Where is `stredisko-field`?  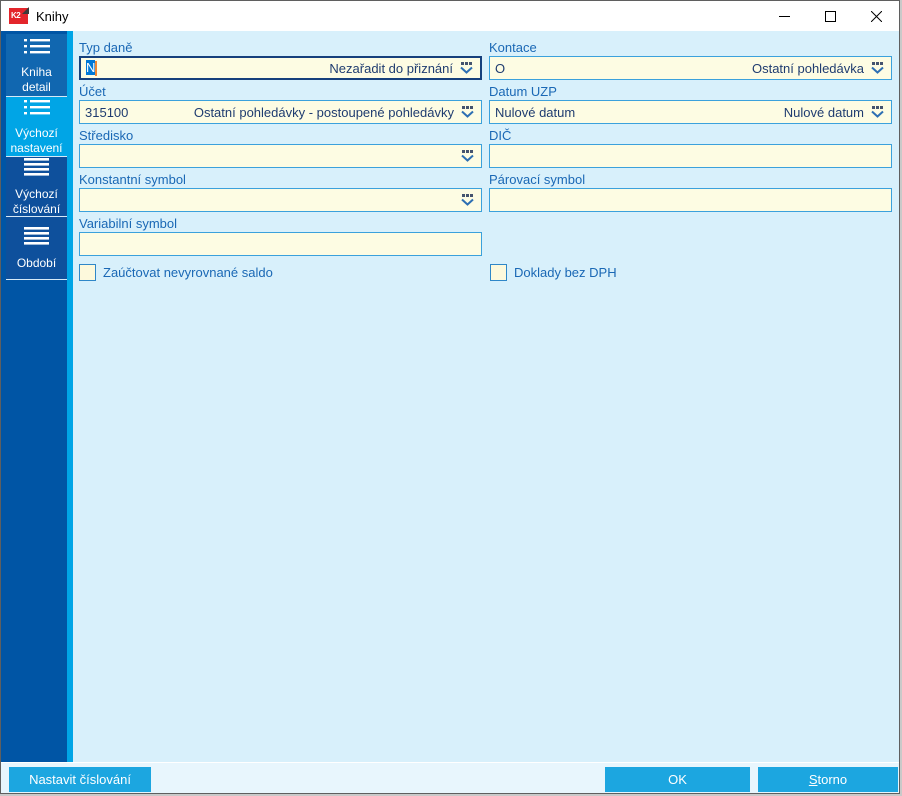 stredisko-field is located at coordinates (280, 156).